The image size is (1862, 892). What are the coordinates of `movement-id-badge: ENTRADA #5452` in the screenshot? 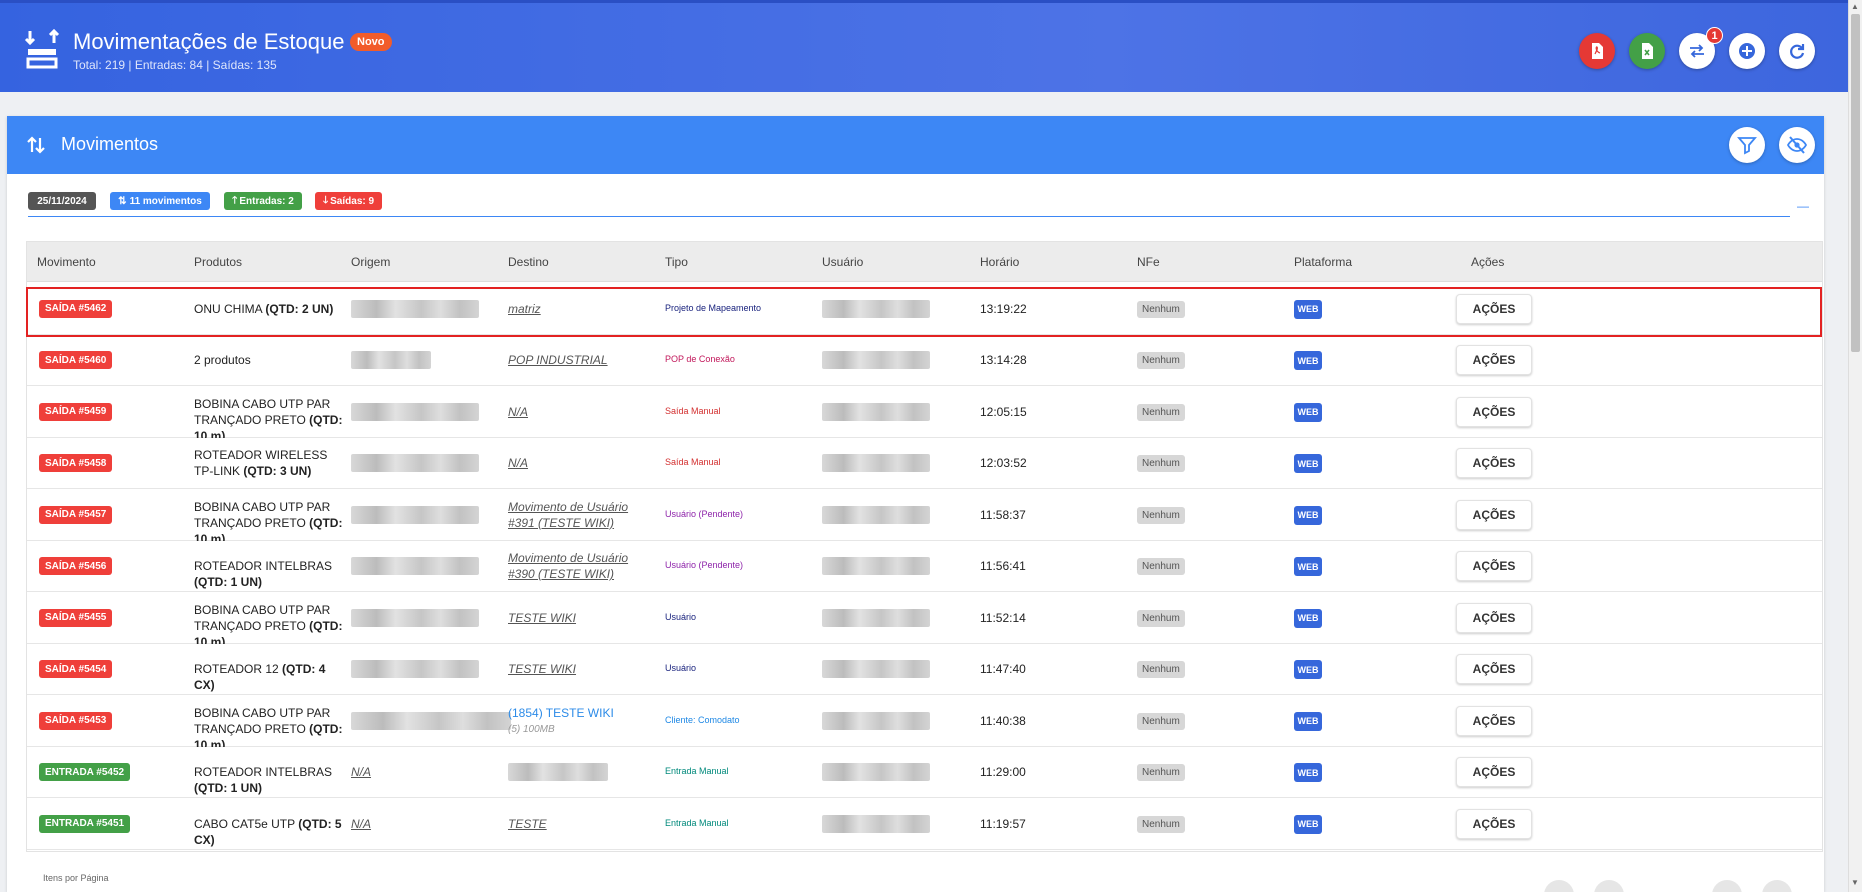 It's located at (85, 772).